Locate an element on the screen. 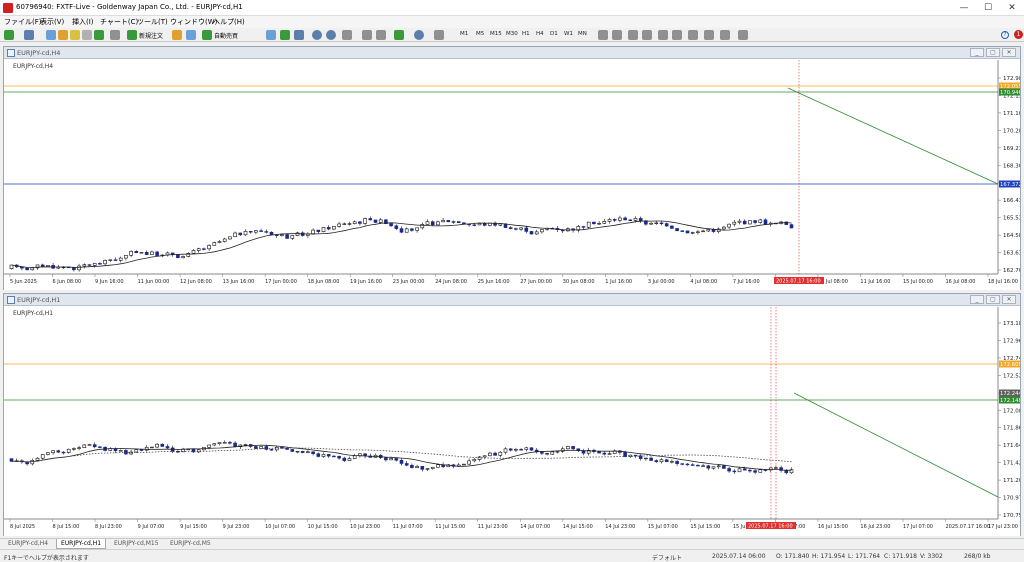  bar-chart-icon is located at coordinates (271, 35).